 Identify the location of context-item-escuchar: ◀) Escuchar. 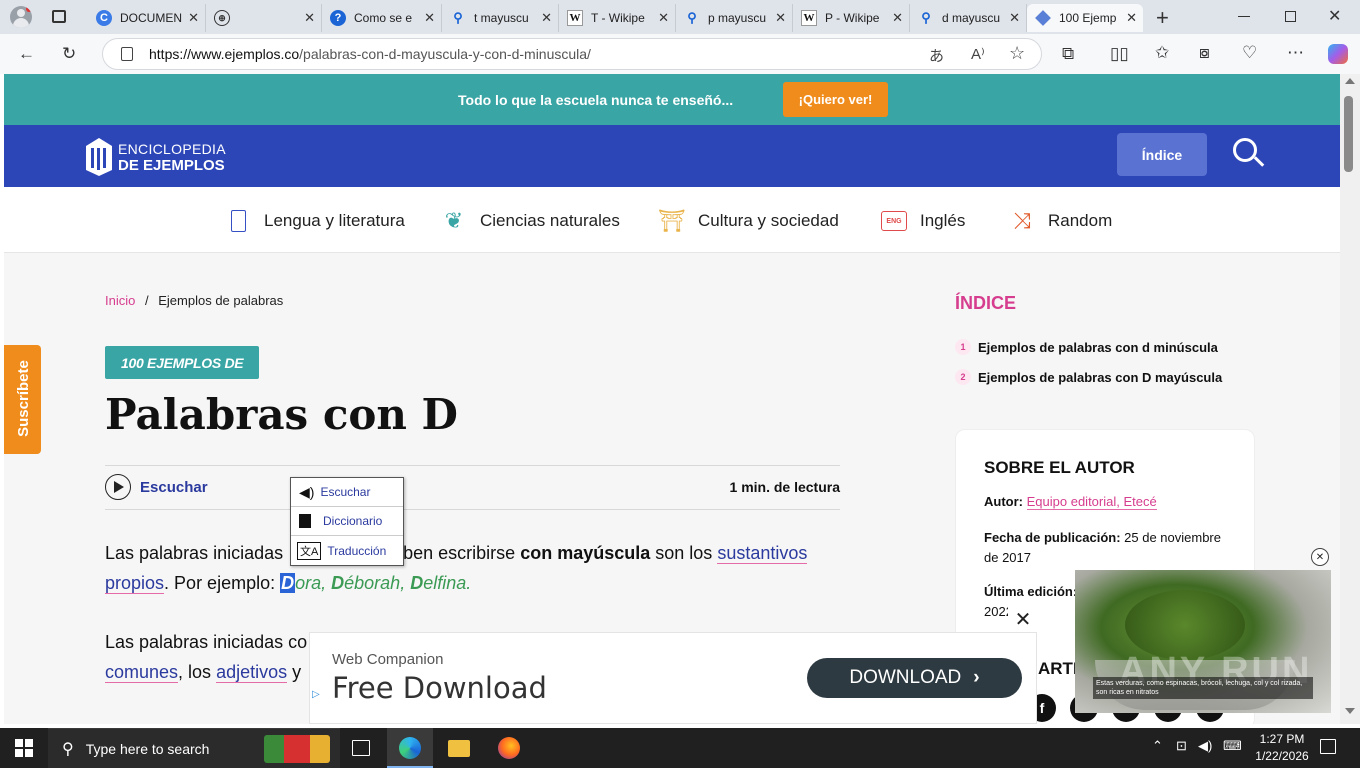
(347, 492).